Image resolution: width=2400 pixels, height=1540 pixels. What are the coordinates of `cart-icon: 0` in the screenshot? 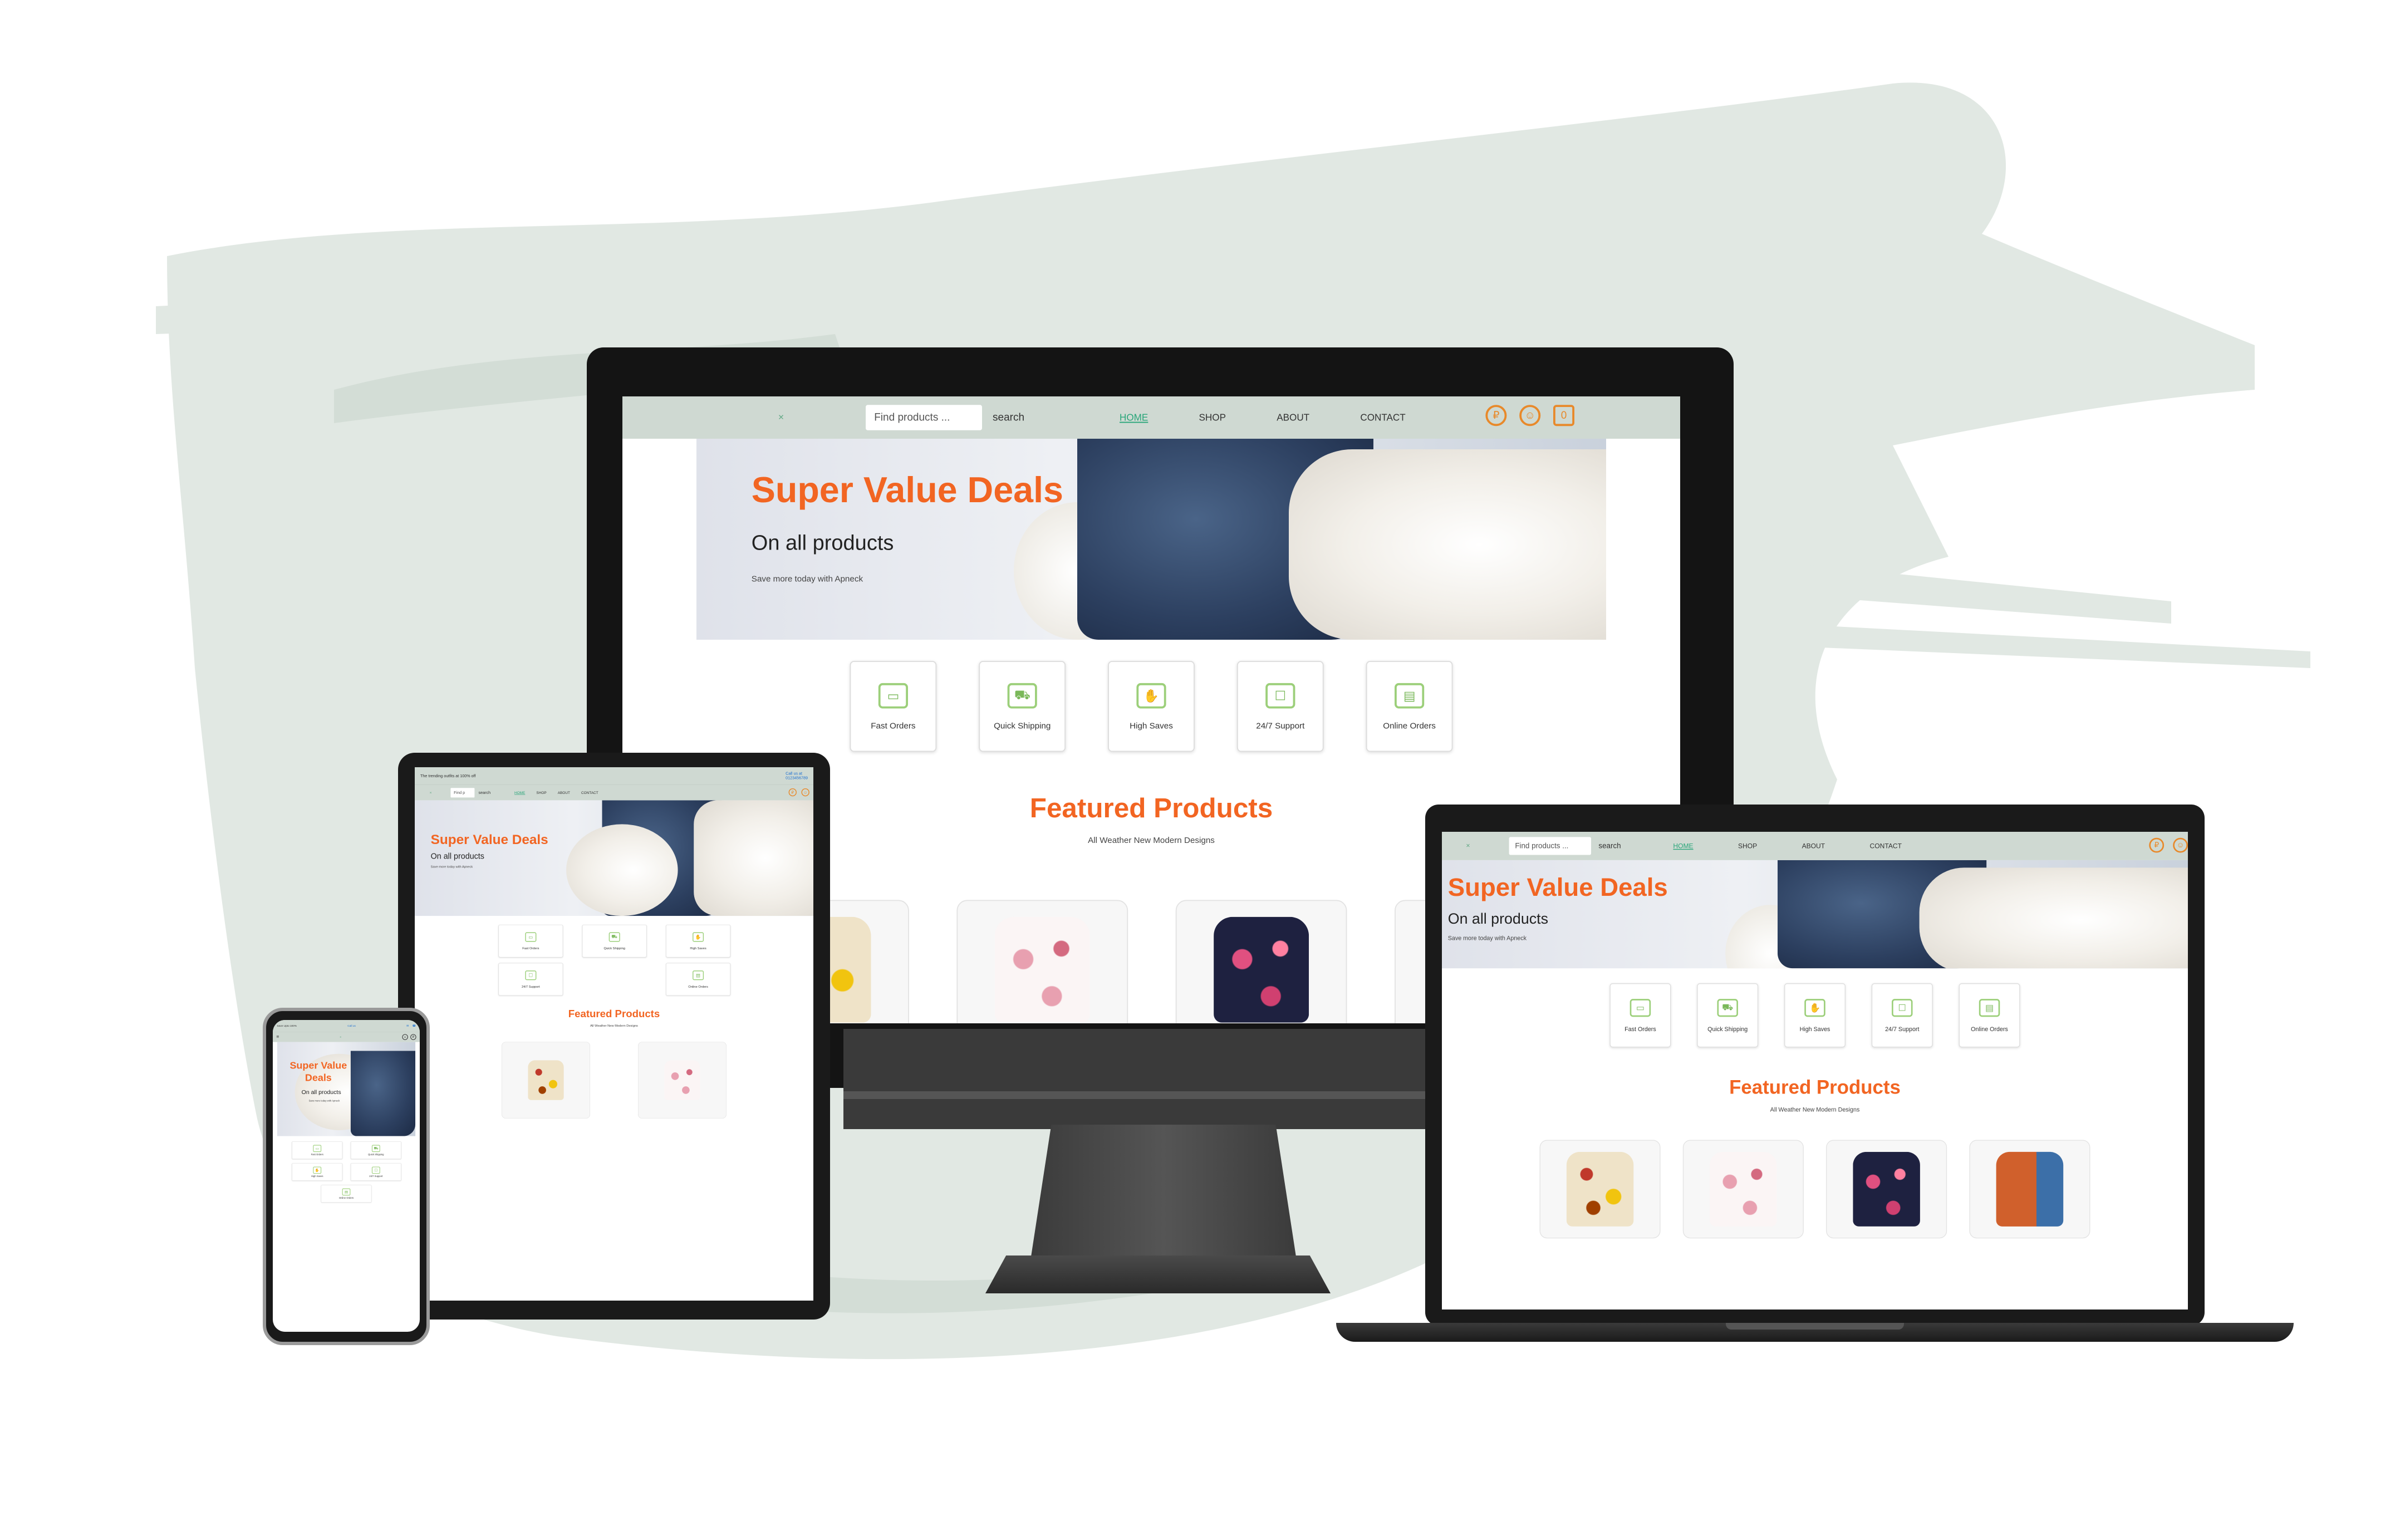 It's located at (1563, 415).